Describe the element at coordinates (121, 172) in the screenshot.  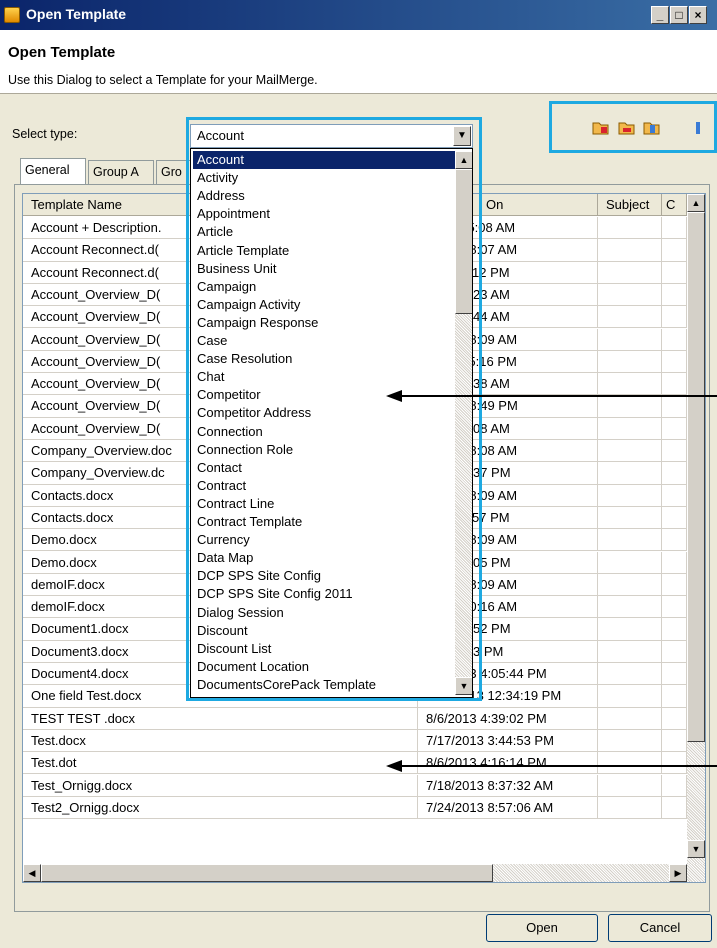
I see `tab-group-a: Group A` at that location.